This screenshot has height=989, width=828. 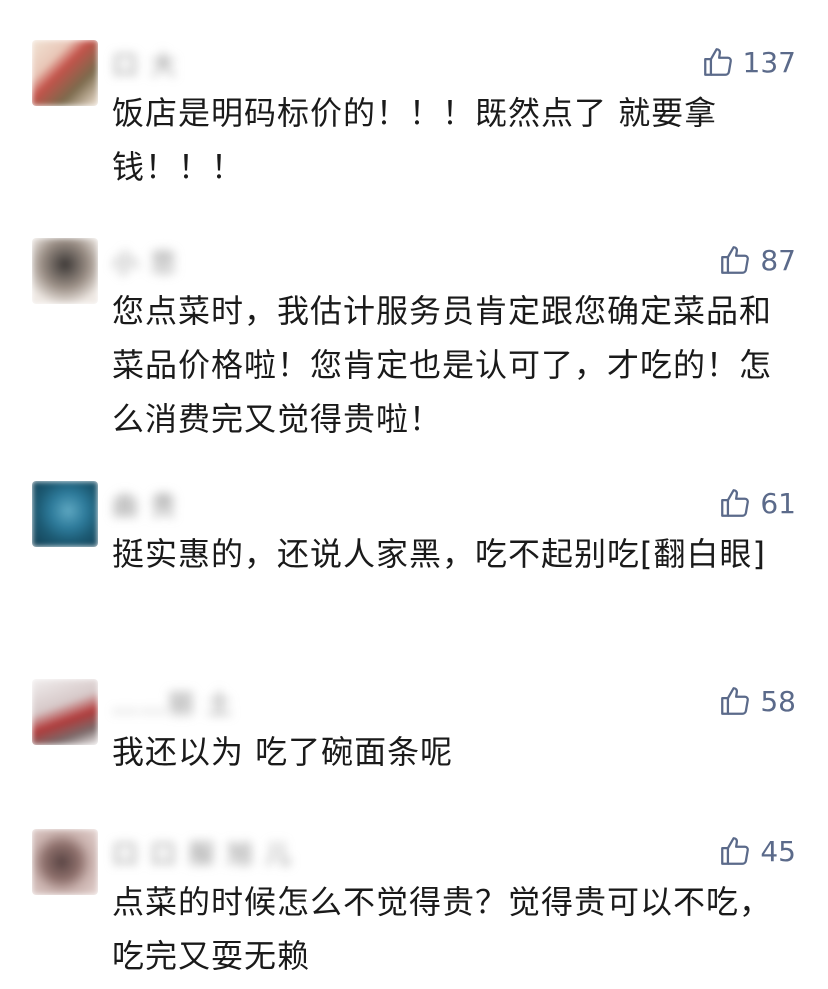 I want to click on username: ……丽 土, so click(x=173, y=702).